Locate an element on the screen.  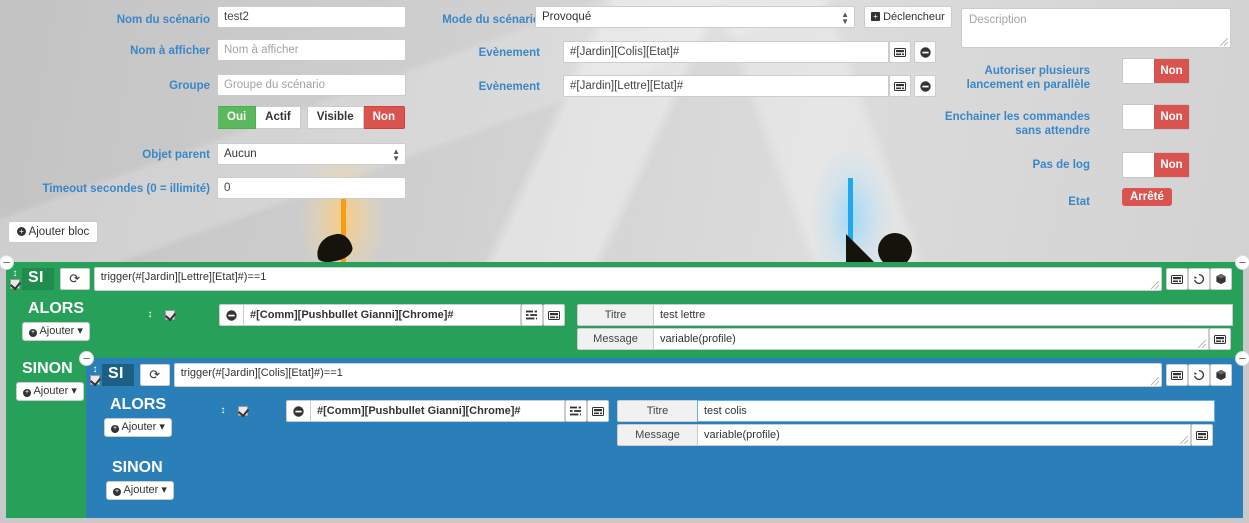
outer-field-message-row: Message variable(profile) is located at coordinates (905, 339).